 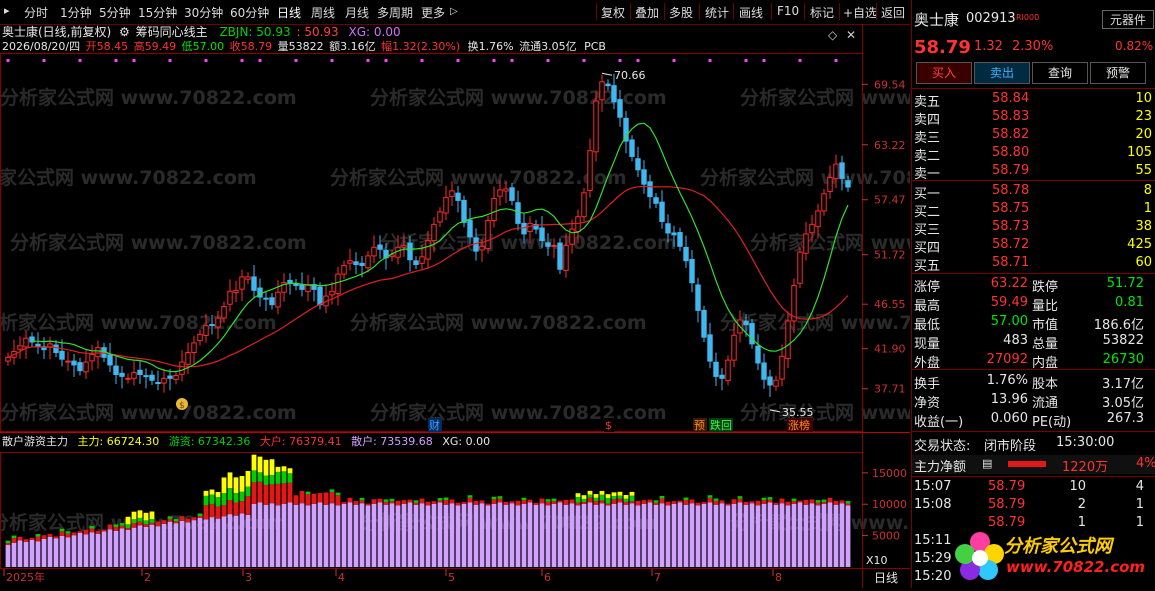 I want to click on main-net-pct: 4%, so click(x=1145, y=463).